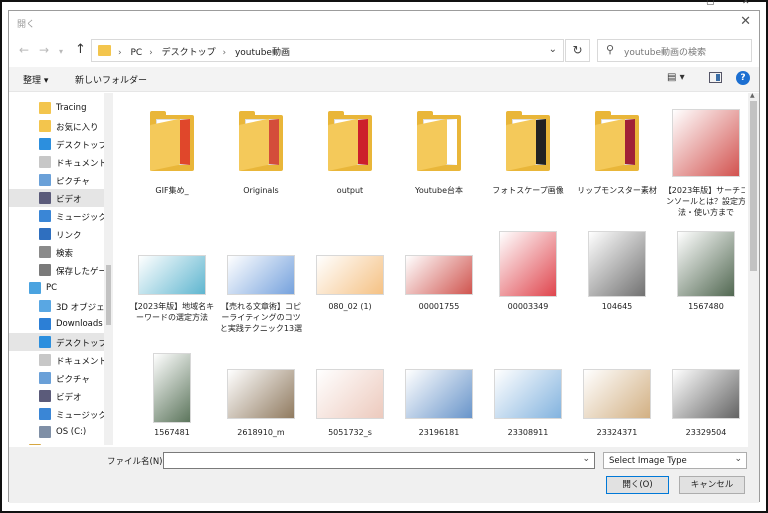  Describe the element at coordinates (327, 50) in the screenshot. I see `address-bar: › PC › デスクトップ › youtube動画 ⌄` at that location.